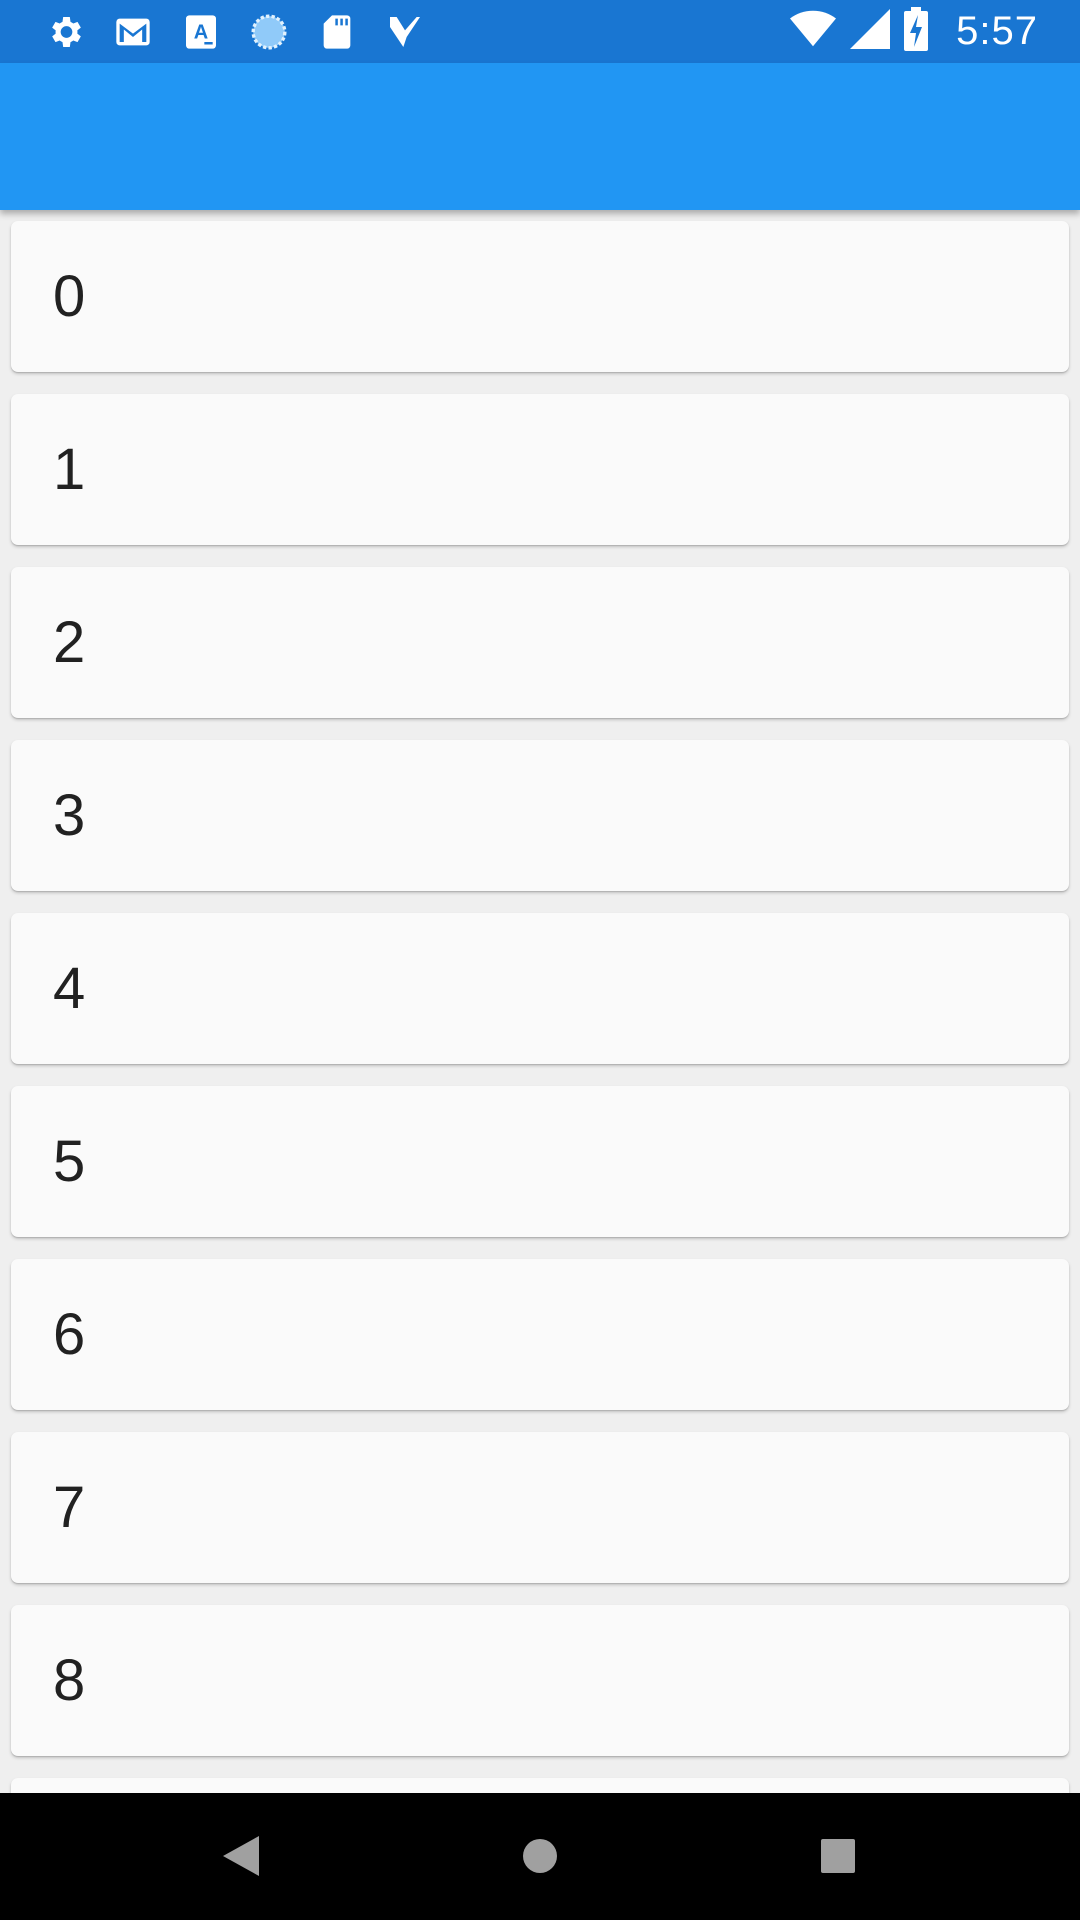  I want to click on cell-signal-icon, so click(870, 31).